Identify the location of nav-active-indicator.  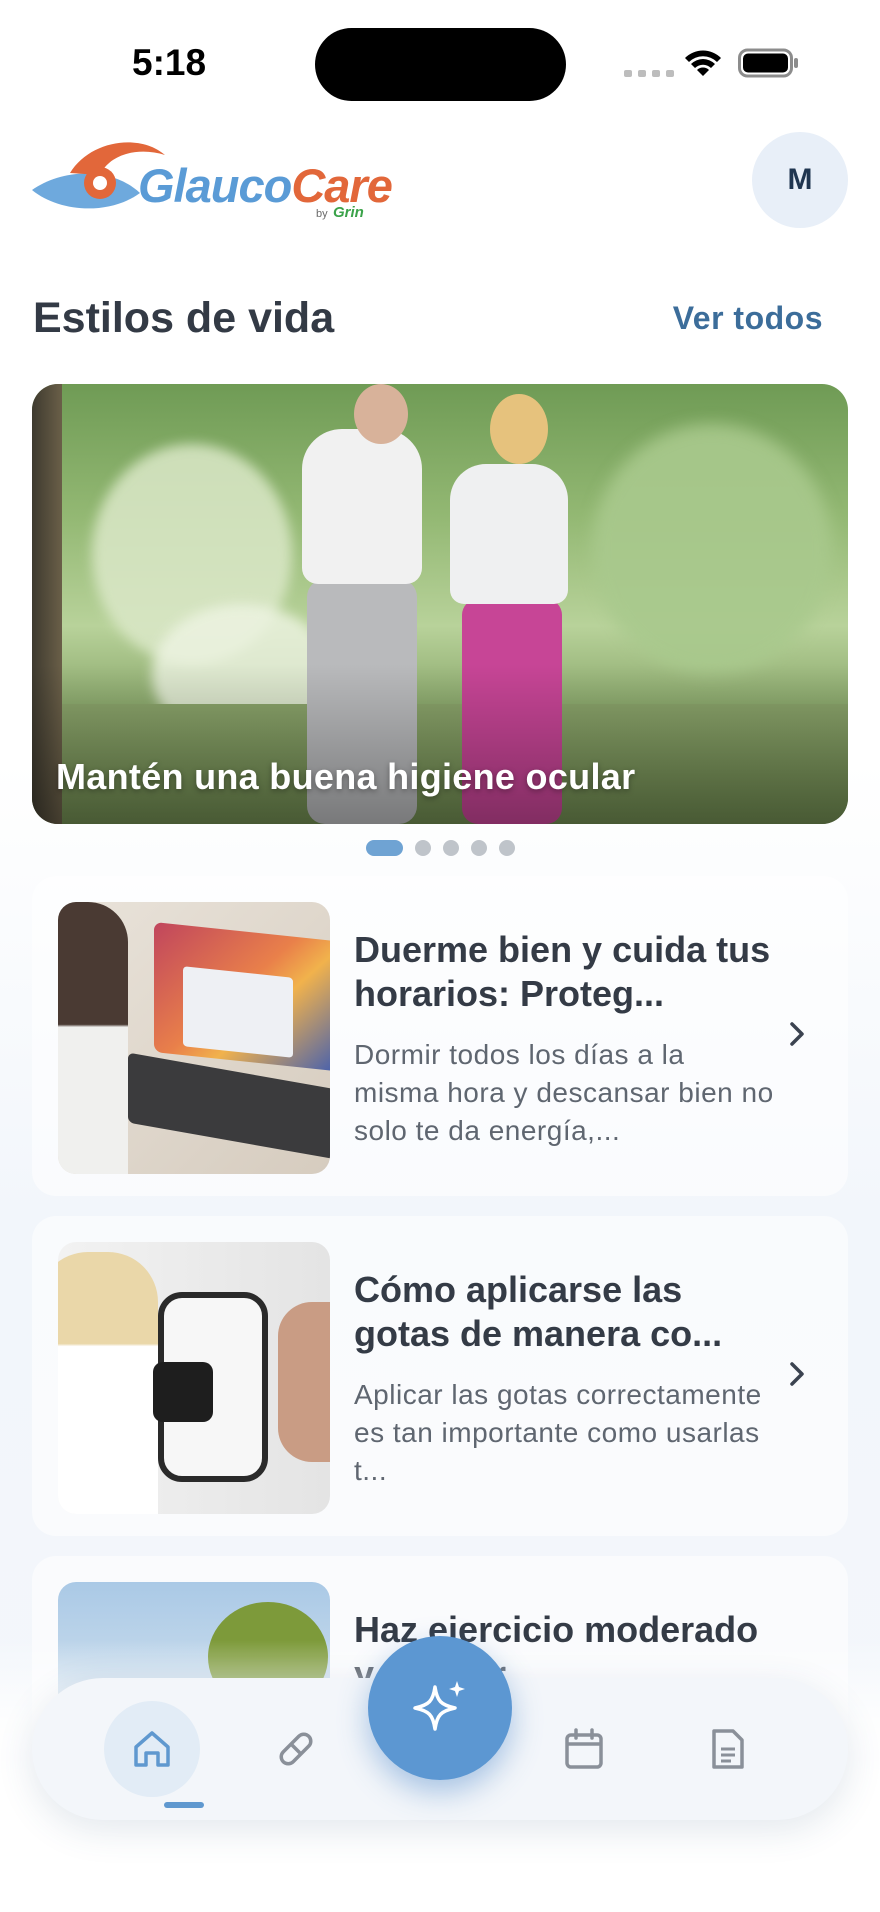
(184, 1805).